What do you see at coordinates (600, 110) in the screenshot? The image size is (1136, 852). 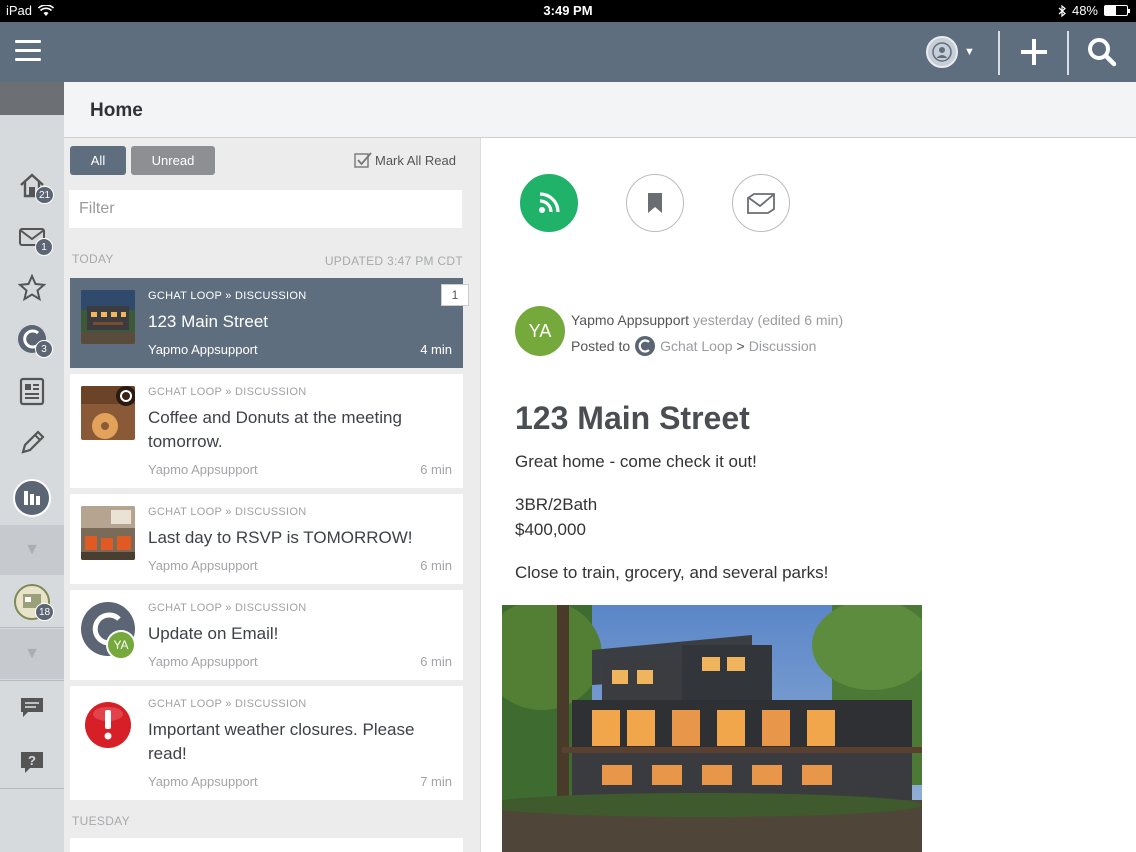 I see `page-header: Home` at bounding box center [600, 110].